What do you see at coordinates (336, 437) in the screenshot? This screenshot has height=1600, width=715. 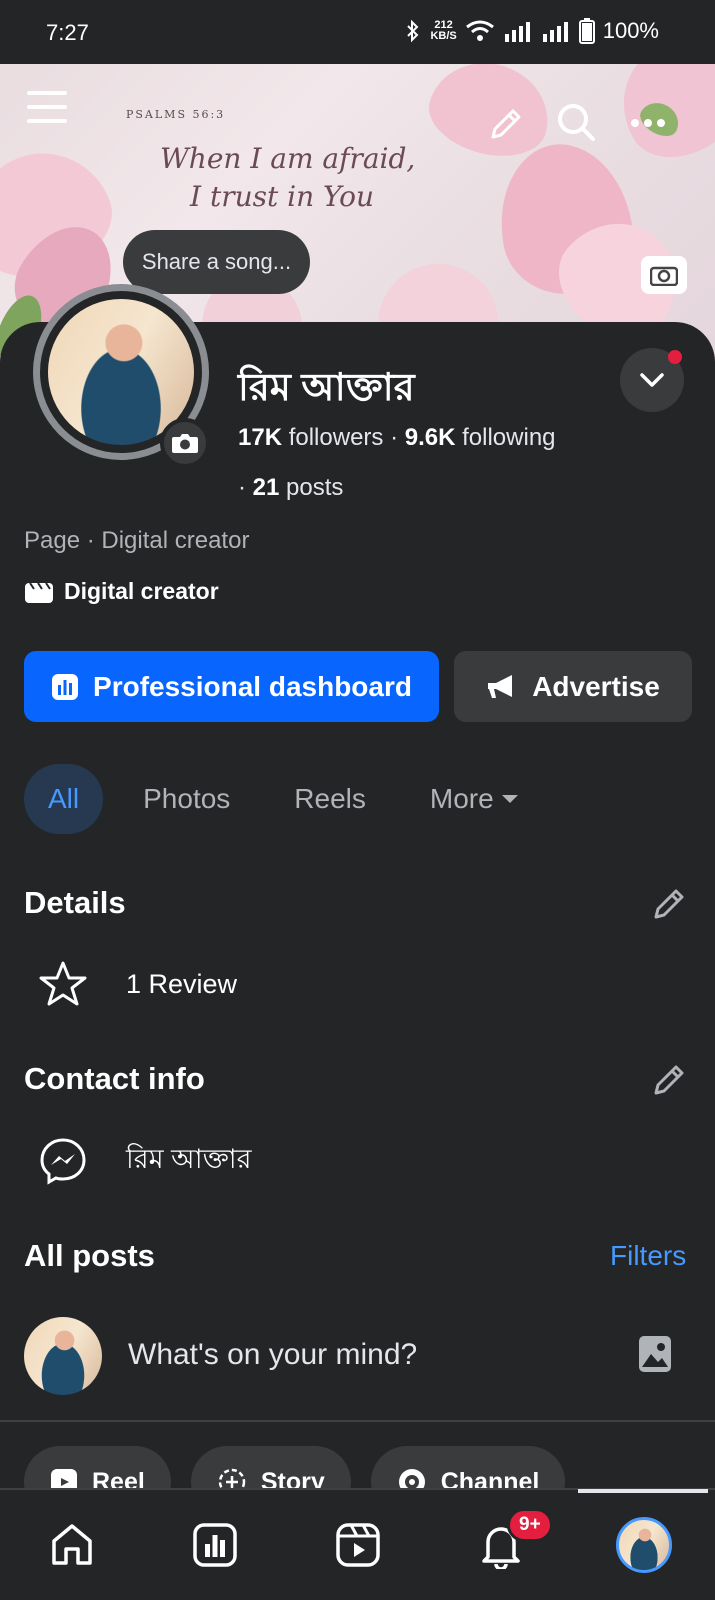 I see `followers-label: followers` at bounding box center [336, 437].